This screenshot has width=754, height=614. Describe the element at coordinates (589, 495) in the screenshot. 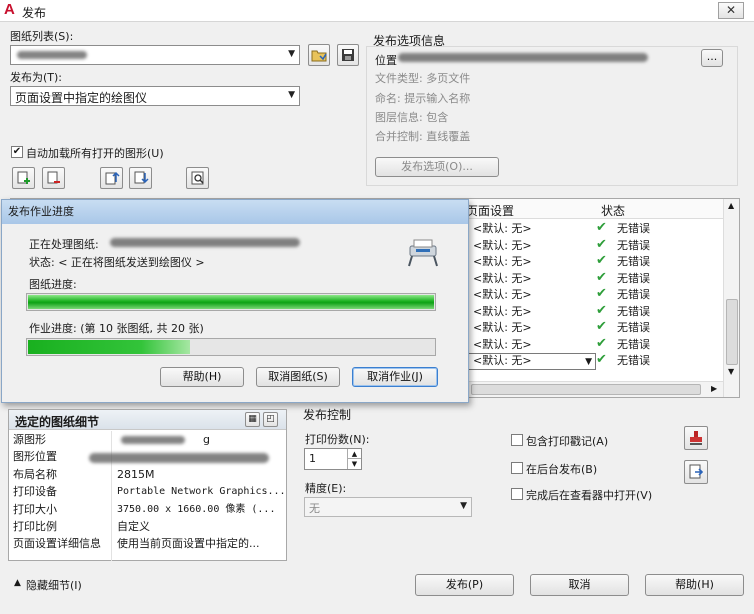

I see `open-viewer-label: 完成后在查看器中打开(V)` at that location.